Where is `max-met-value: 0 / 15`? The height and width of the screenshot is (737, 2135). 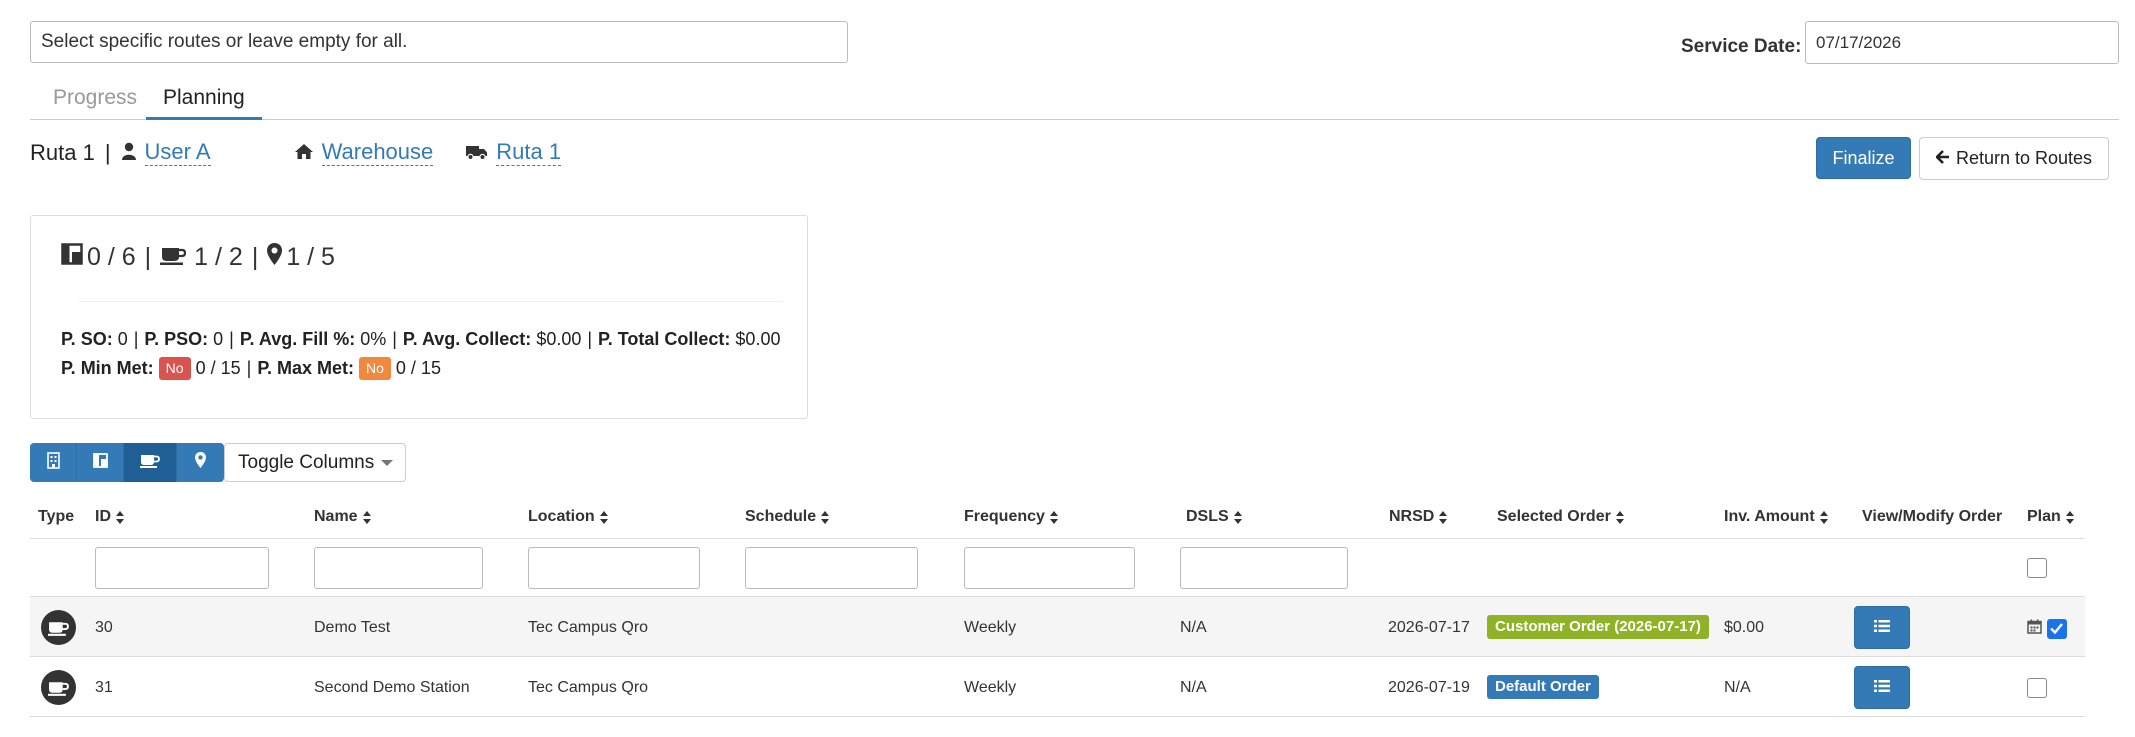 max-met-value: 0 / 15 is located at coordinates (418, 368).